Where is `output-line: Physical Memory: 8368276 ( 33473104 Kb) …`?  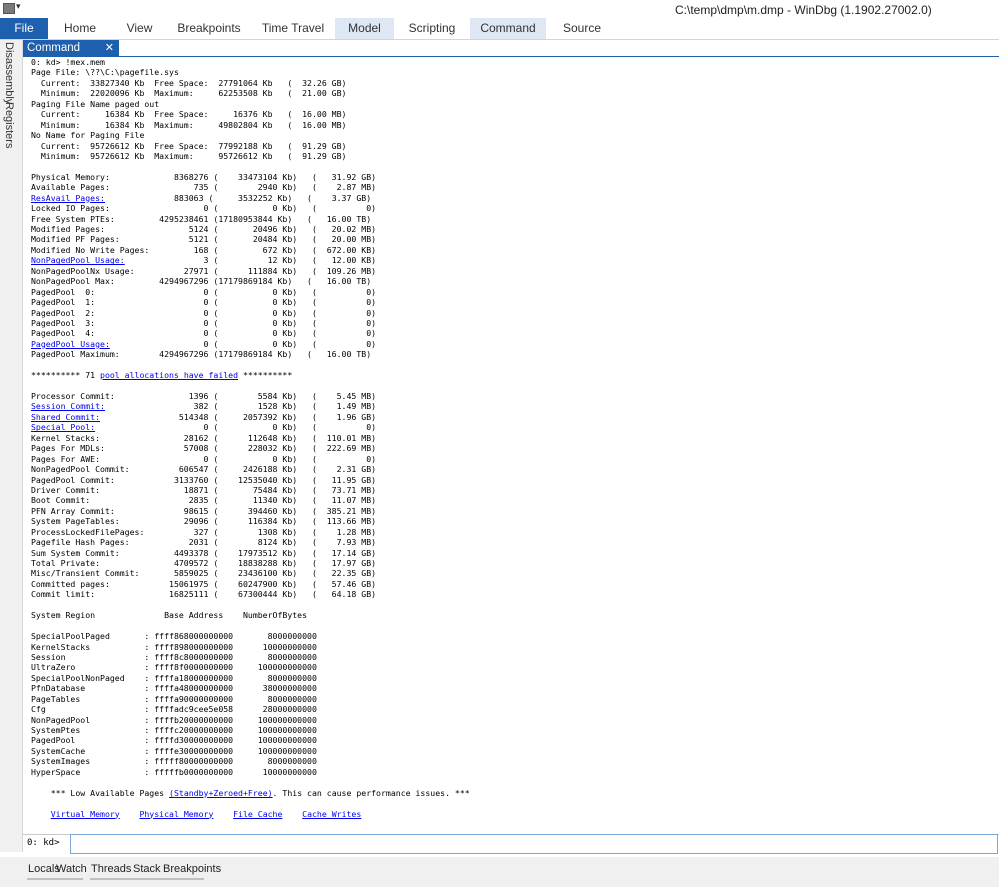
output-line: Physical Memory: 8368276 ( 33473104 Kb) … is located at coordinates (204, 176).